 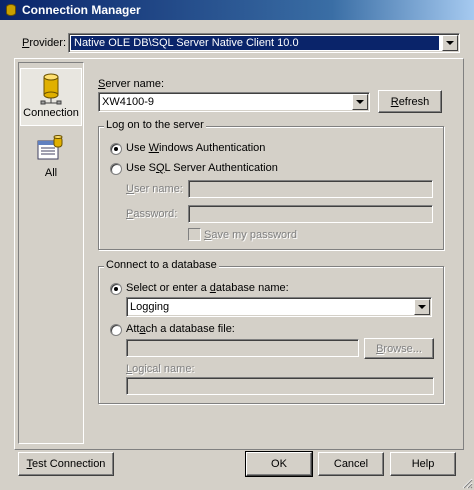 What do you see at coordinates (280, 386) in the screenshot?
I see `logical-name-field` at bounding box center [280, 386].